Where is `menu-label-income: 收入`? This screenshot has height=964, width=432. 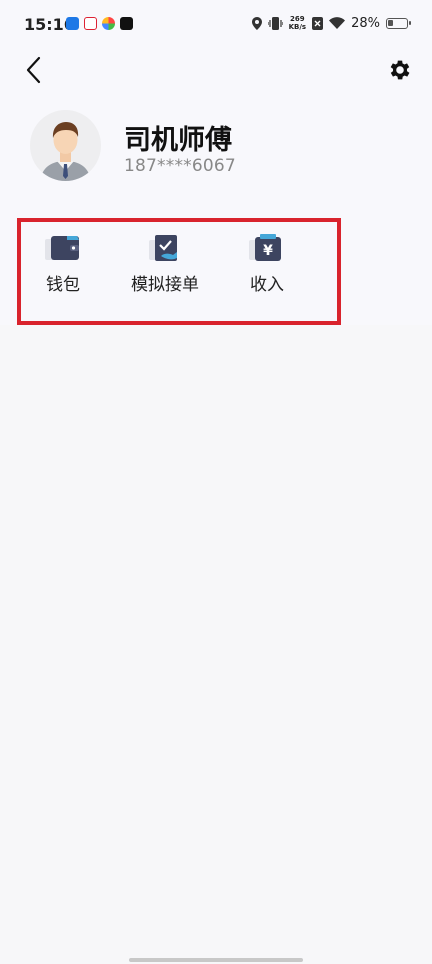
menu-label-income: 收入 is located at coordinates (267, 285).